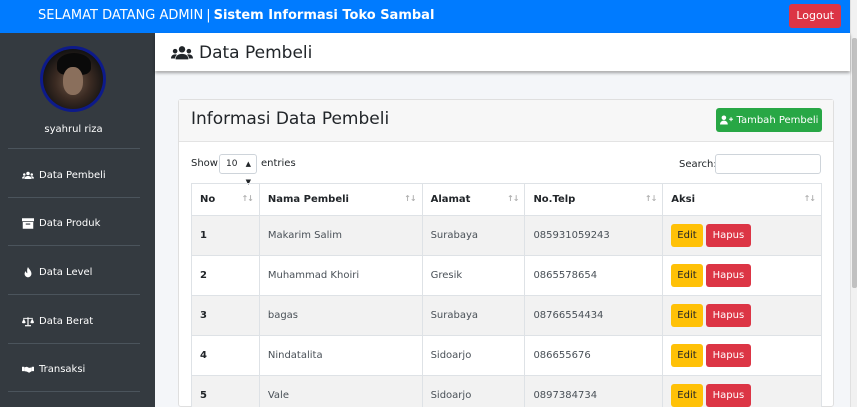 The width and height of the screenshot is (857, 407). I want to click on cell-no: 5, so click(225, 391).